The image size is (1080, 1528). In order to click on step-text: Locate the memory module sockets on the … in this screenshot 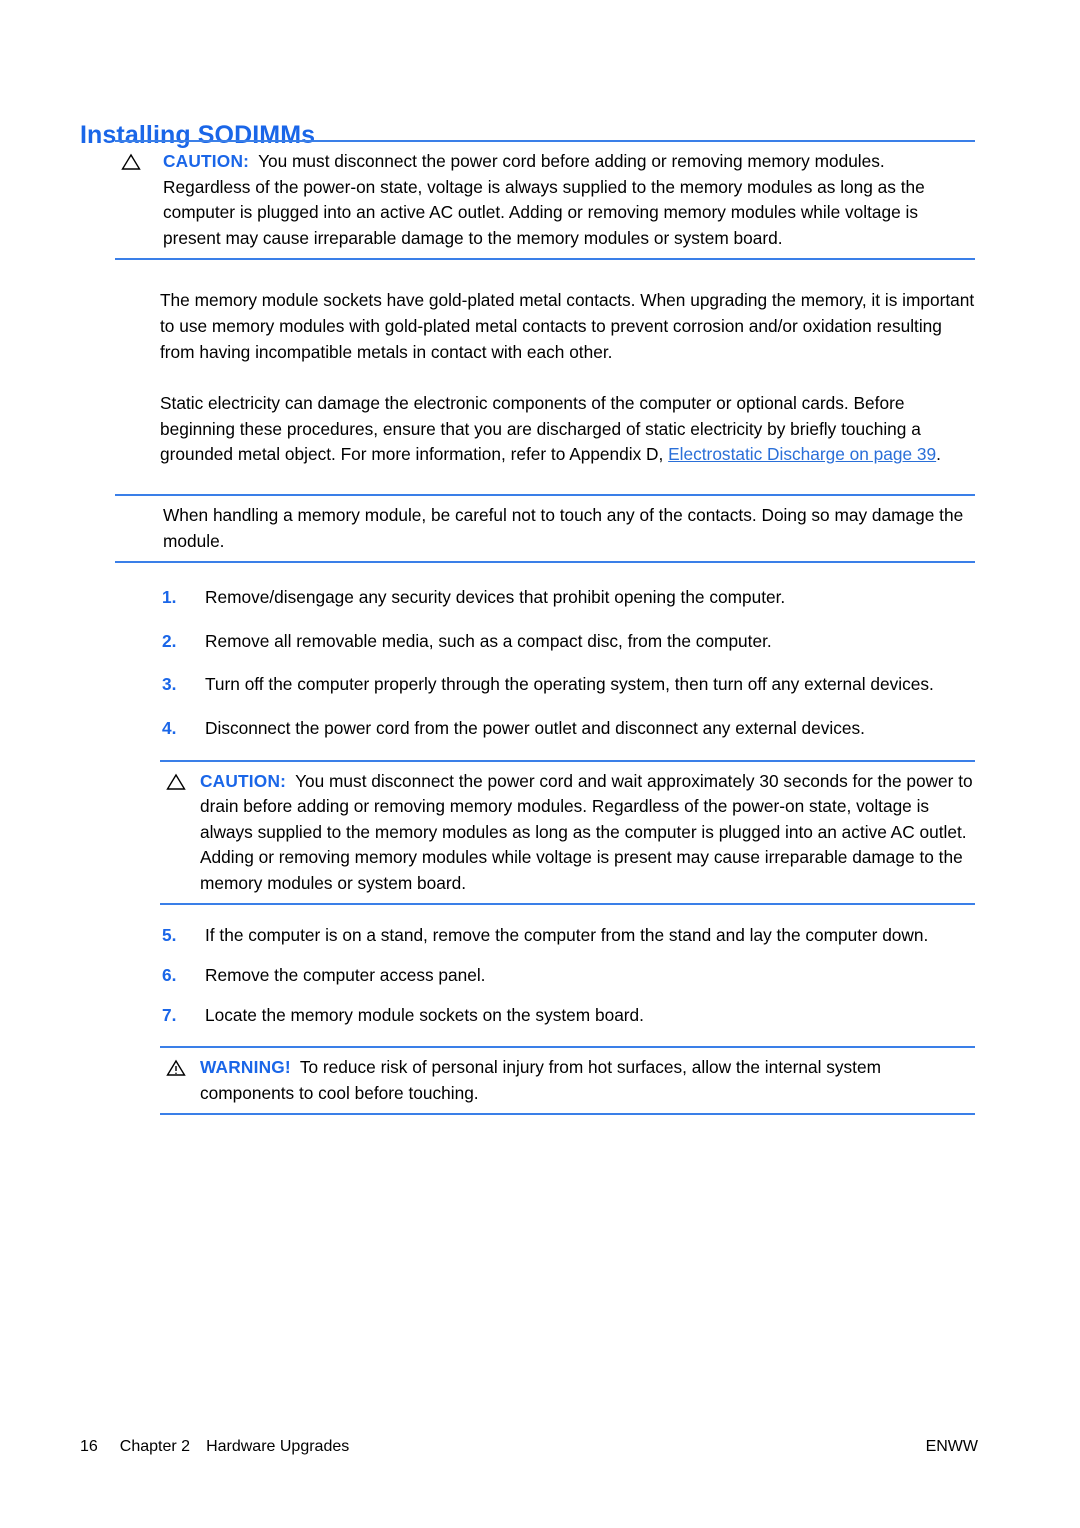, I will do `click(424, 1014)`.